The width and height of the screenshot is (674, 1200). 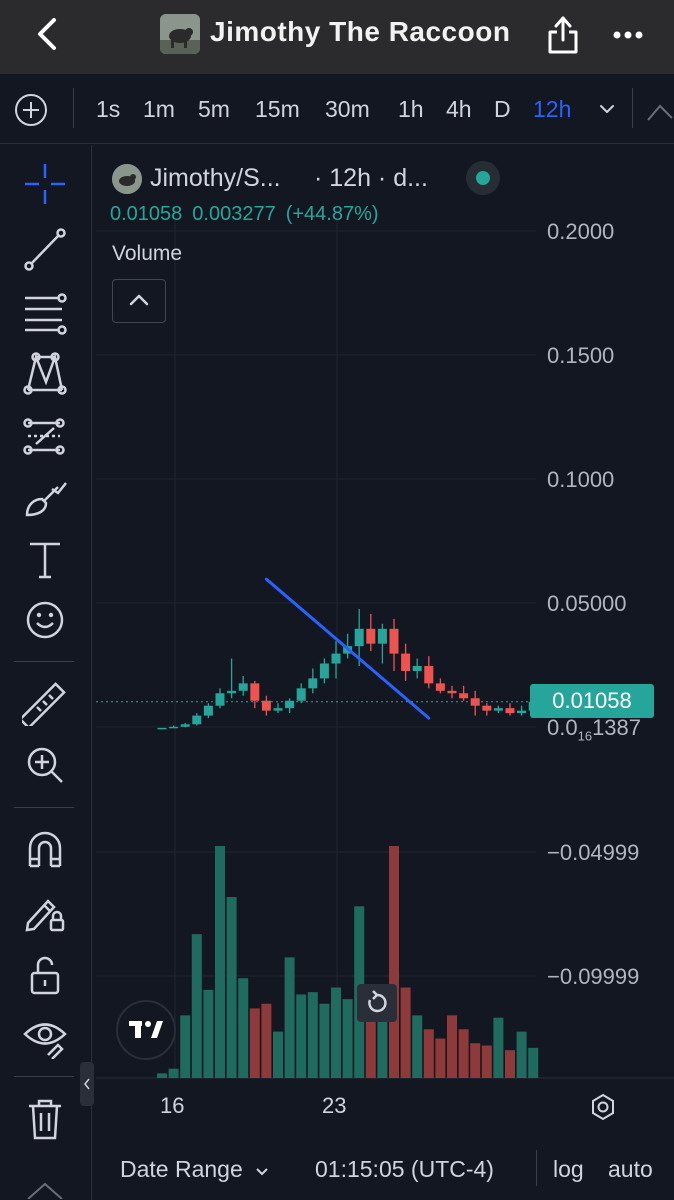 I want to click on brush-icon, so click(x=45, y=498).